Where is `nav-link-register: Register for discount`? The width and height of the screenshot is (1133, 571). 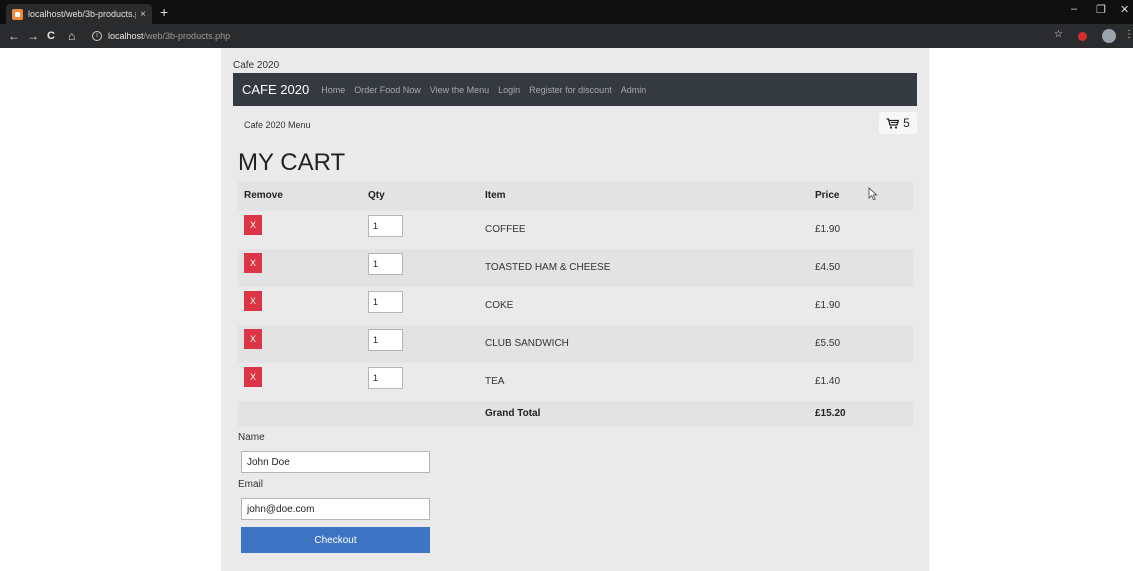 nav-link-register: Register for discount is located at coordinates (570, 90).